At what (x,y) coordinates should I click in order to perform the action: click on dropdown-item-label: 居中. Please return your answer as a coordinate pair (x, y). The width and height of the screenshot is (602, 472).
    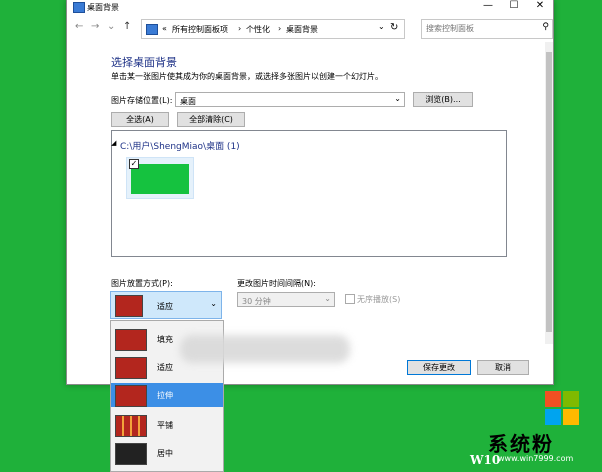
    Looking at the image, I should click on (165, 453).